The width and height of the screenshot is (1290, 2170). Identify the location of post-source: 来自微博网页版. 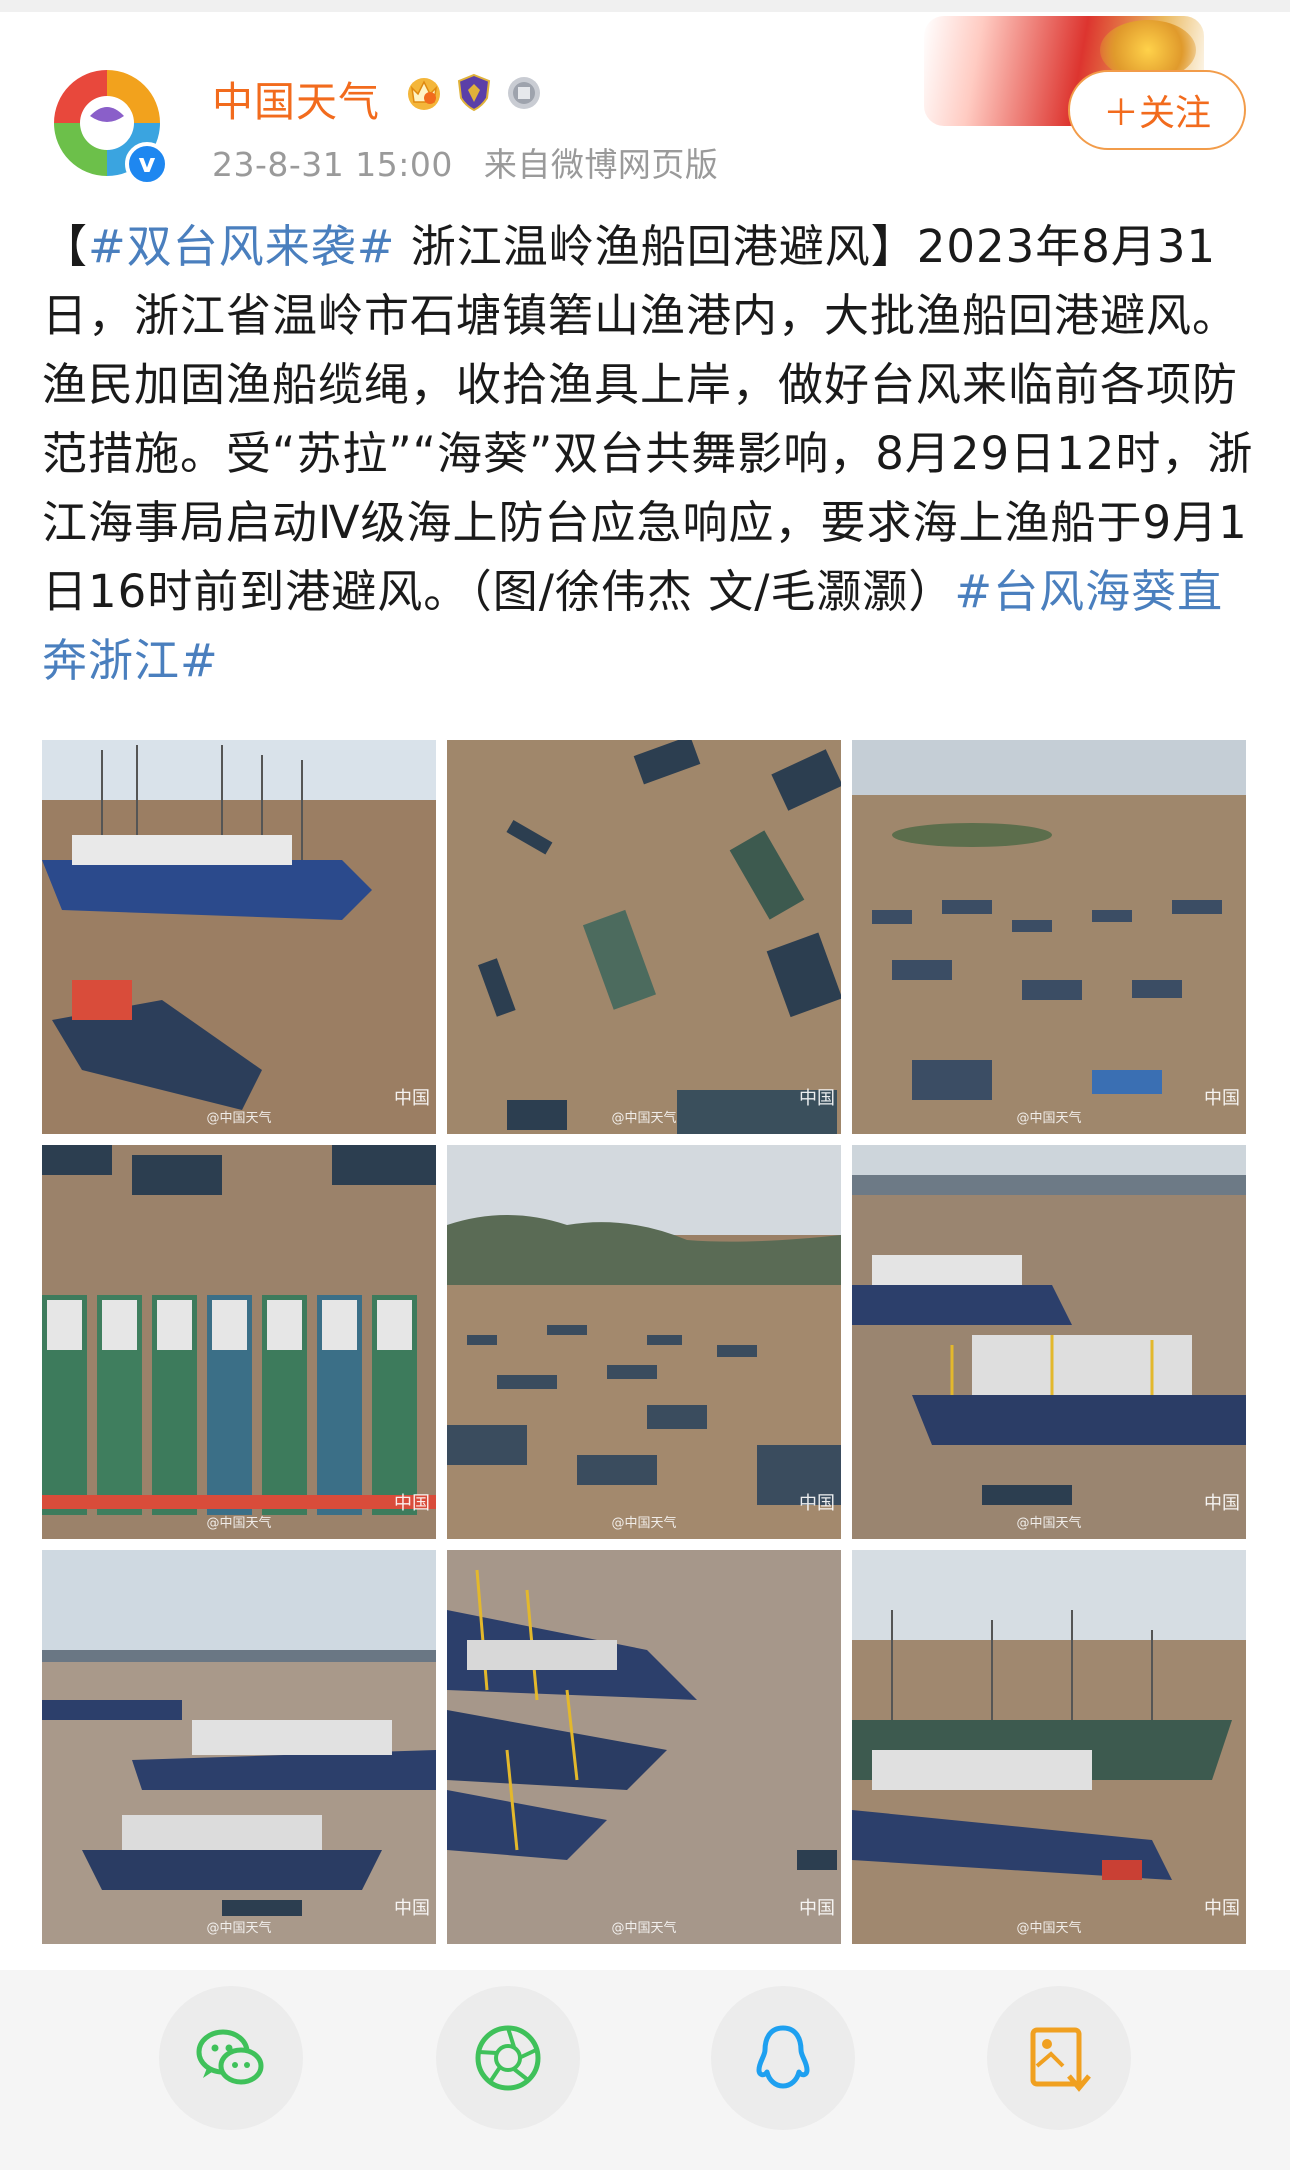
(601, 164).